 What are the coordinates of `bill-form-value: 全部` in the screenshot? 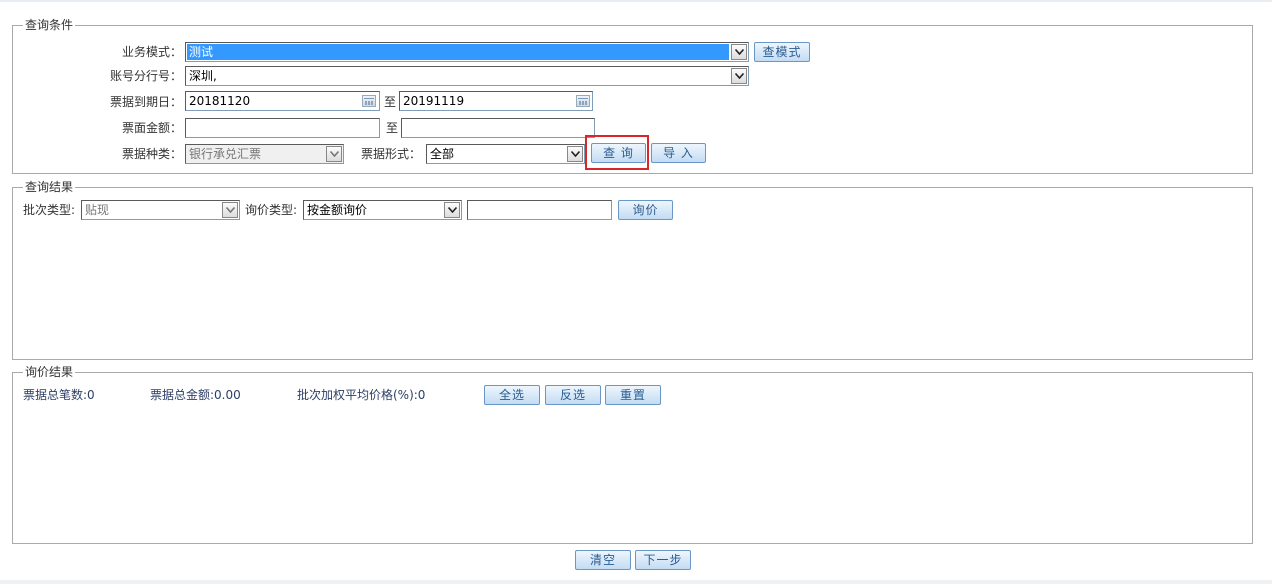 It's located at (442, 154).